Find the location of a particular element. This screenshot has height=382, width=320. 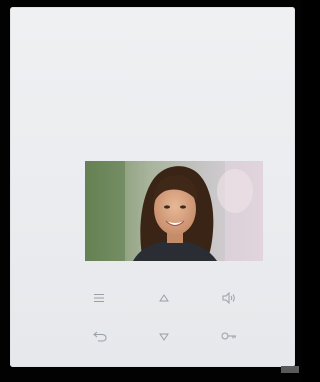

volume-button is located at coordinates (229, 298).